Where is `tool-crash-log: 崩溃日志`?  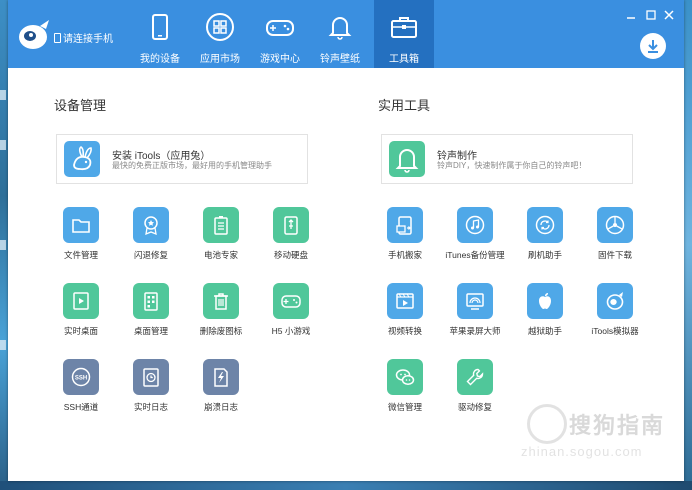 tool-crash-log: 崩溃日志 is located at coordinates (221, 386).